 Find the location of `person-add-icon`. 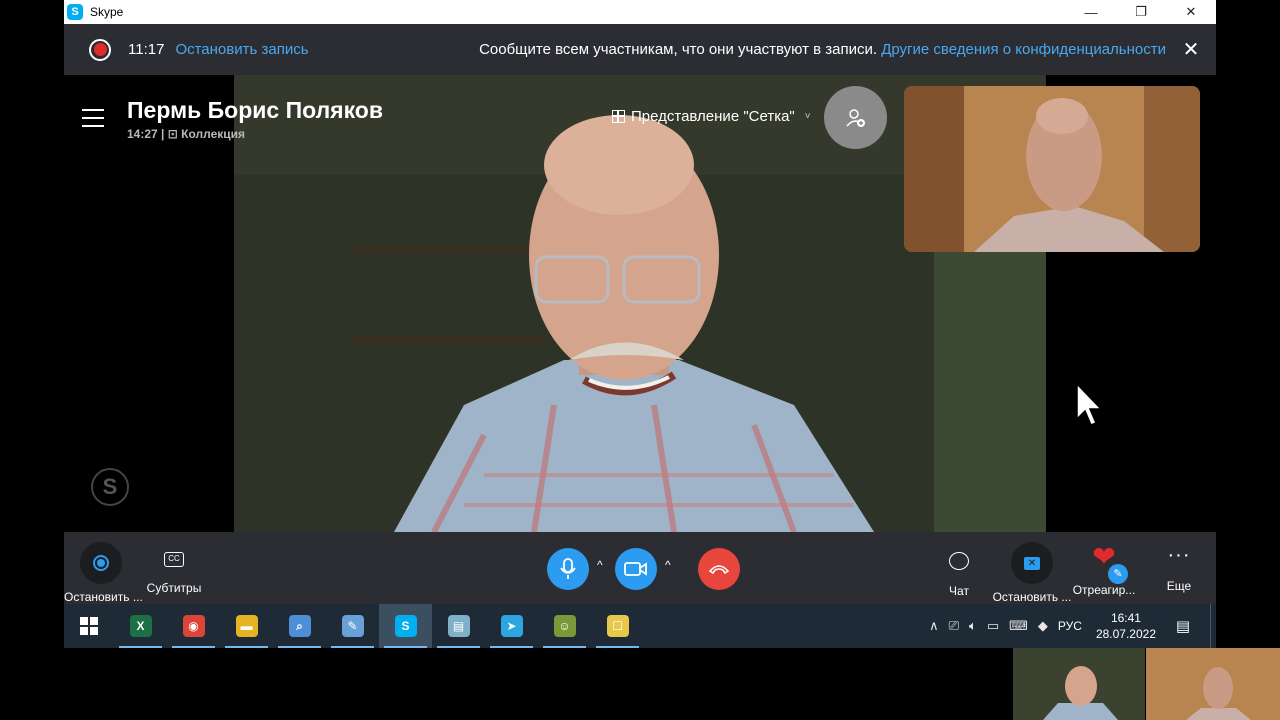

person-add-icon is located at coordinates (855, 117).